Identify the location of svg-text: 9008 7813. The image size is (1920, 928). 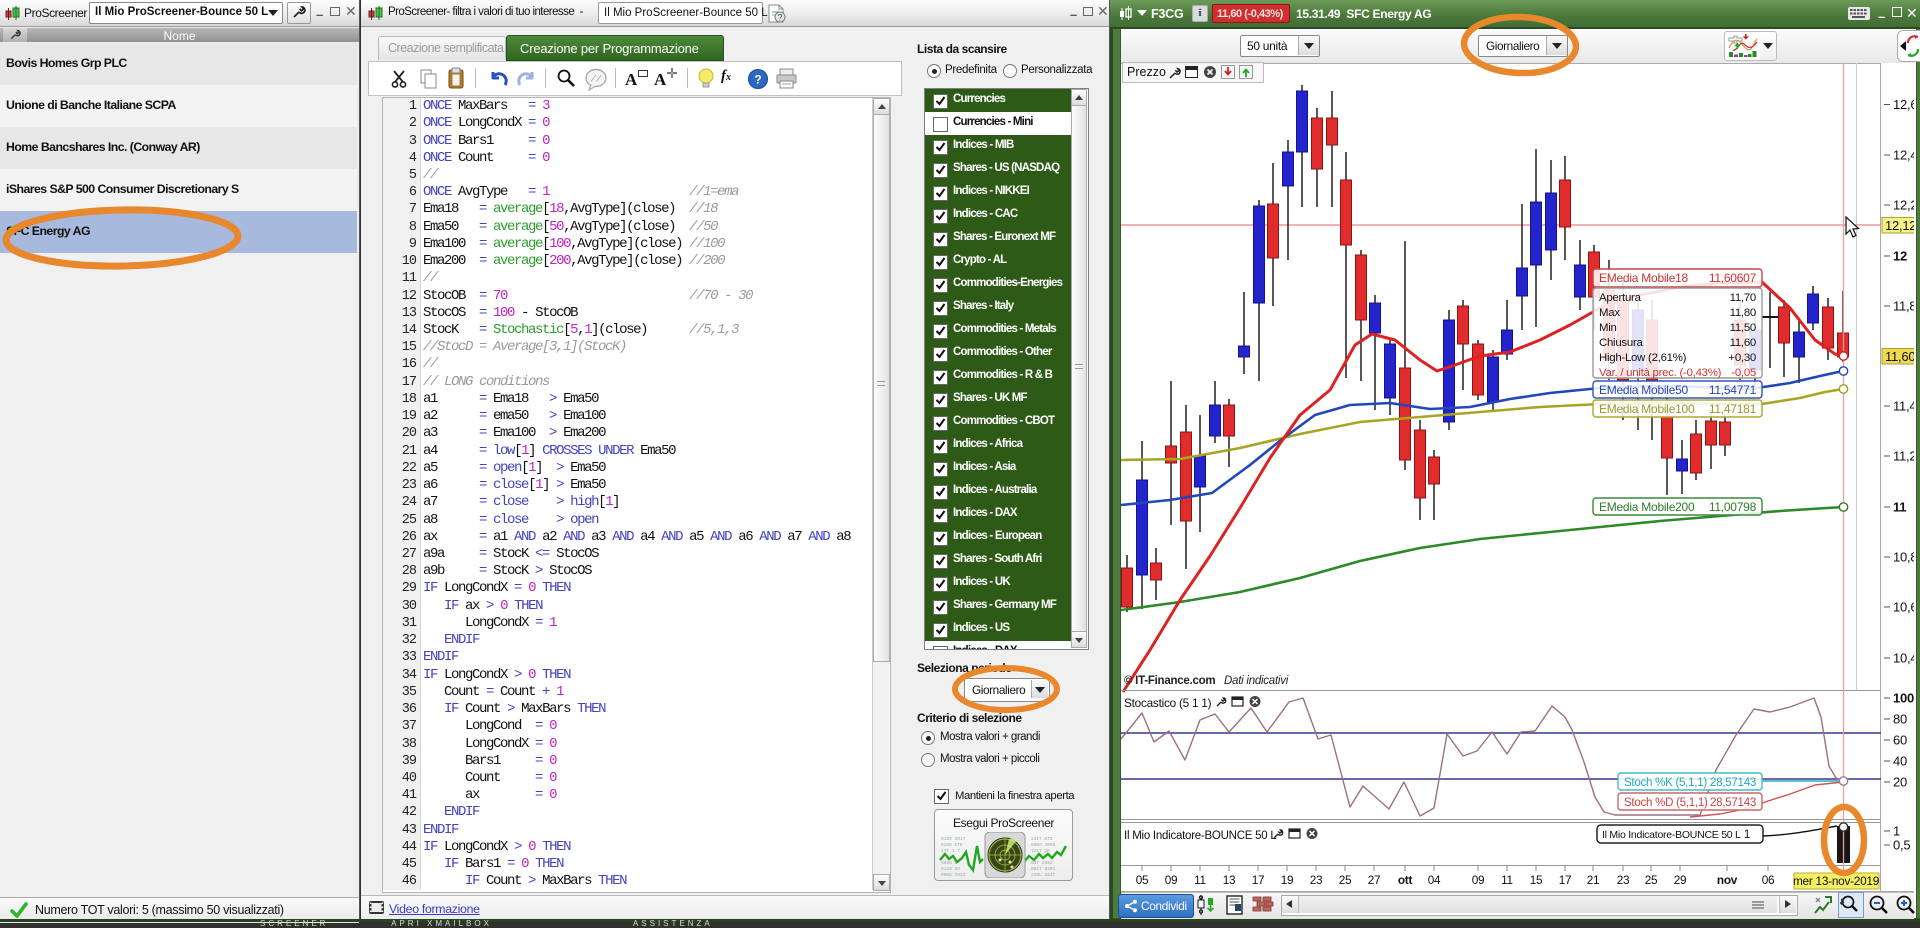
(953, 875).